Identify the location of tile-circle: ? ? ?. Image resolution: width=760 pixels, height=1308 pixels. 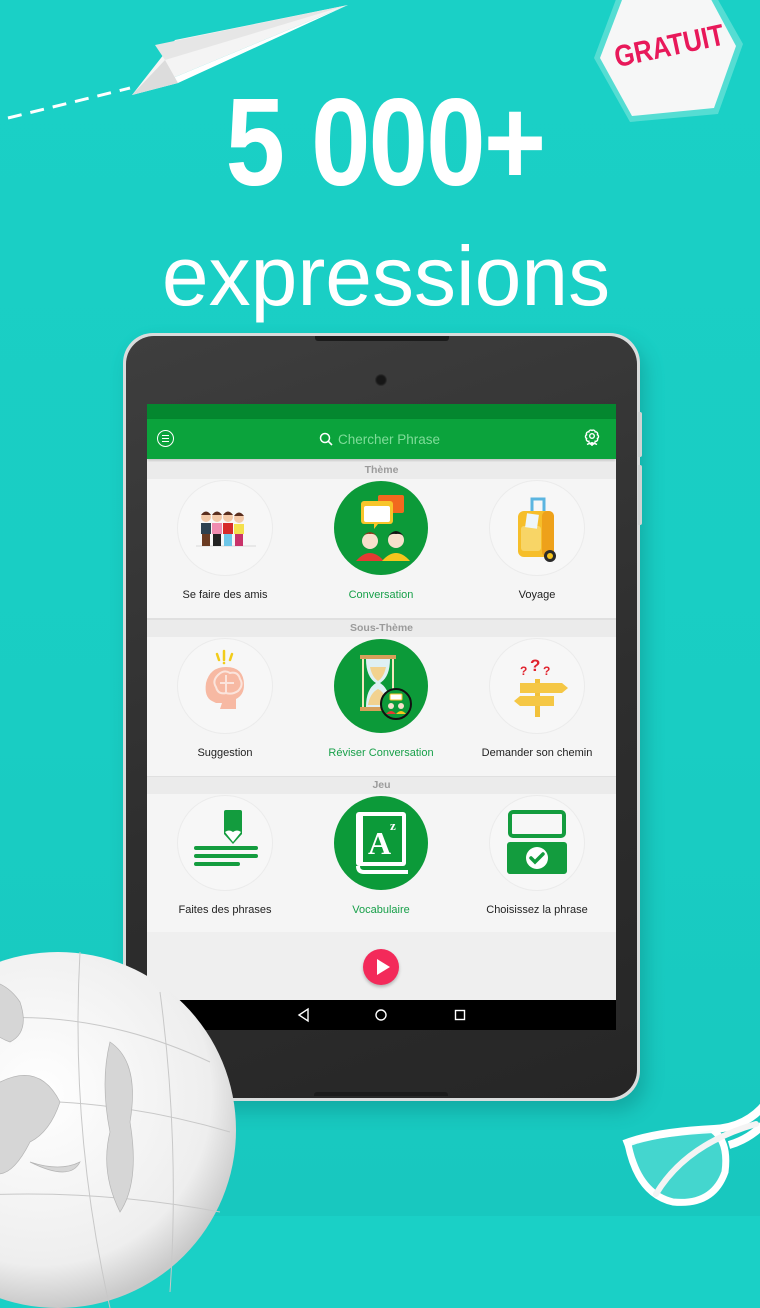
(537, 686).